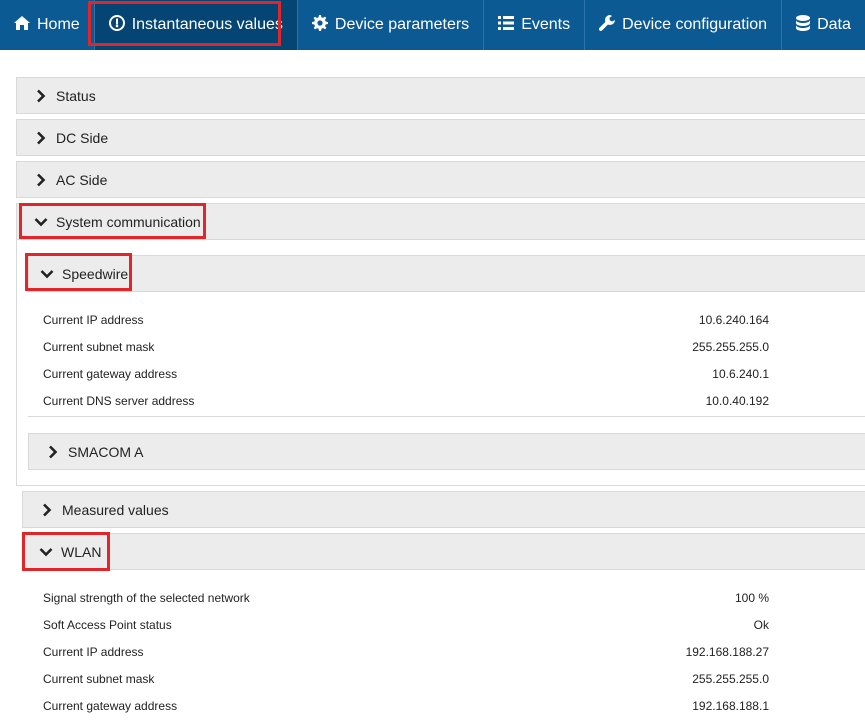 The height and width of the screenshot is (724, 865). I want to click on nav-events-label: Events, so click(546, 24).